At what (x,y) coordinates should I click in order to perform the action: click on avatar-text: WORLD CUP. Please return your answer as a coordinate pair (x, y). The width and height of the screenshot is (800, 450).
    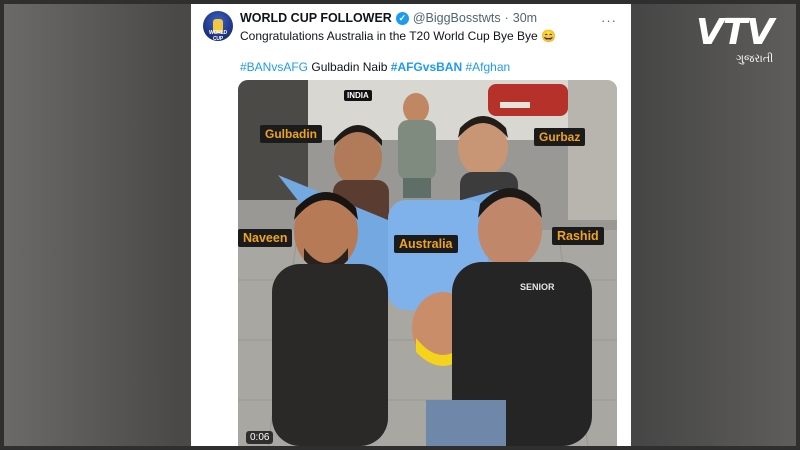
    Looking at the image, I should click on (218, 36).